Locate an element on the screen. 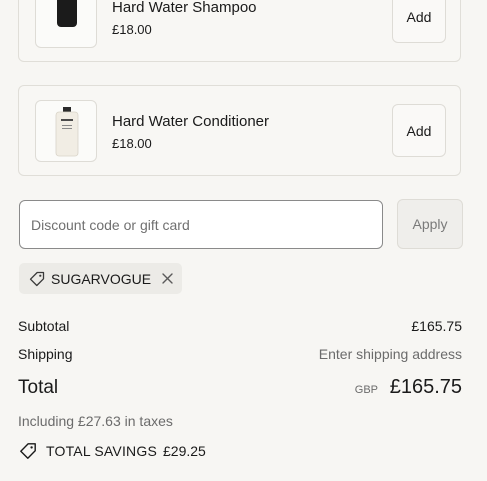  total-savings-label: TOTAL SAVINGS is located at coordinates (101, 451).